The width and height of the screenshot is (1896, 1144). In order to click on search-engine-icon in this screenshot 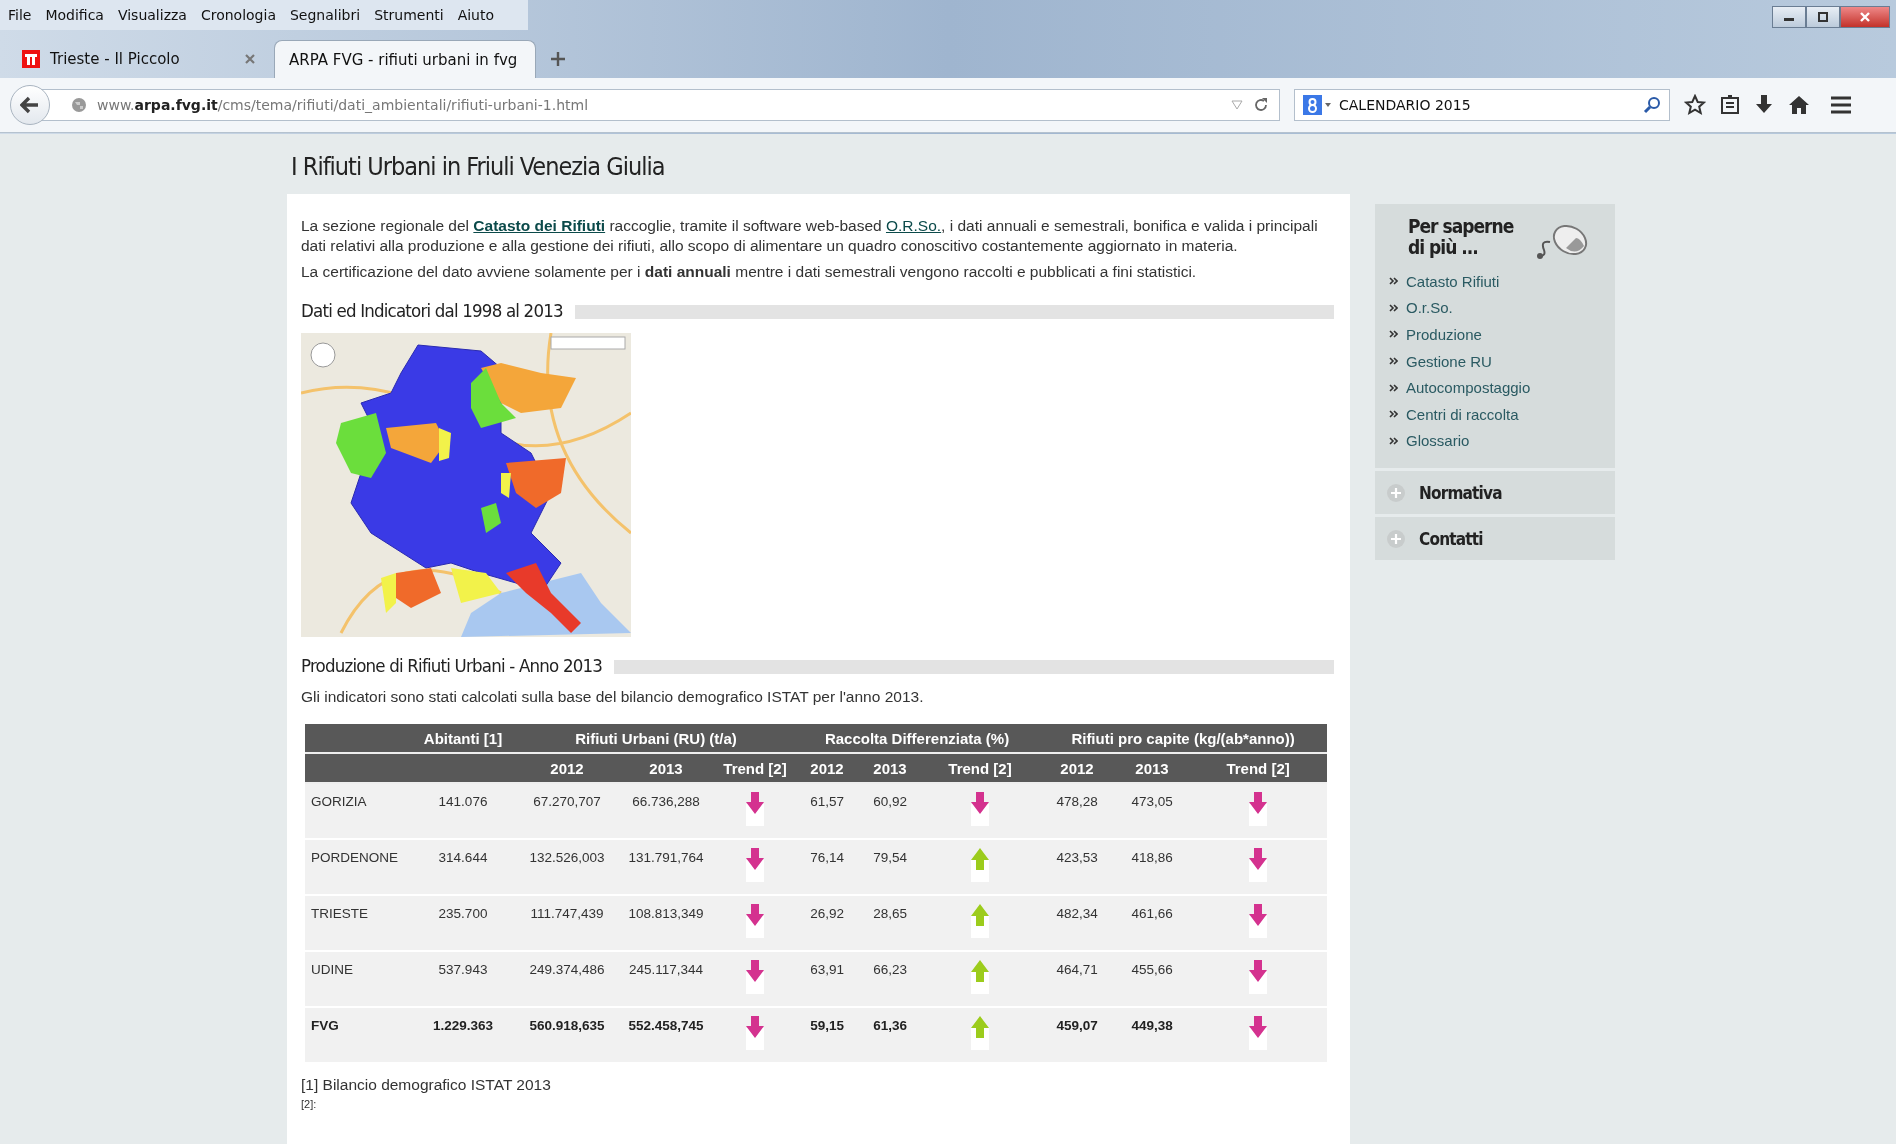, I will do `click(1318, 105)`.